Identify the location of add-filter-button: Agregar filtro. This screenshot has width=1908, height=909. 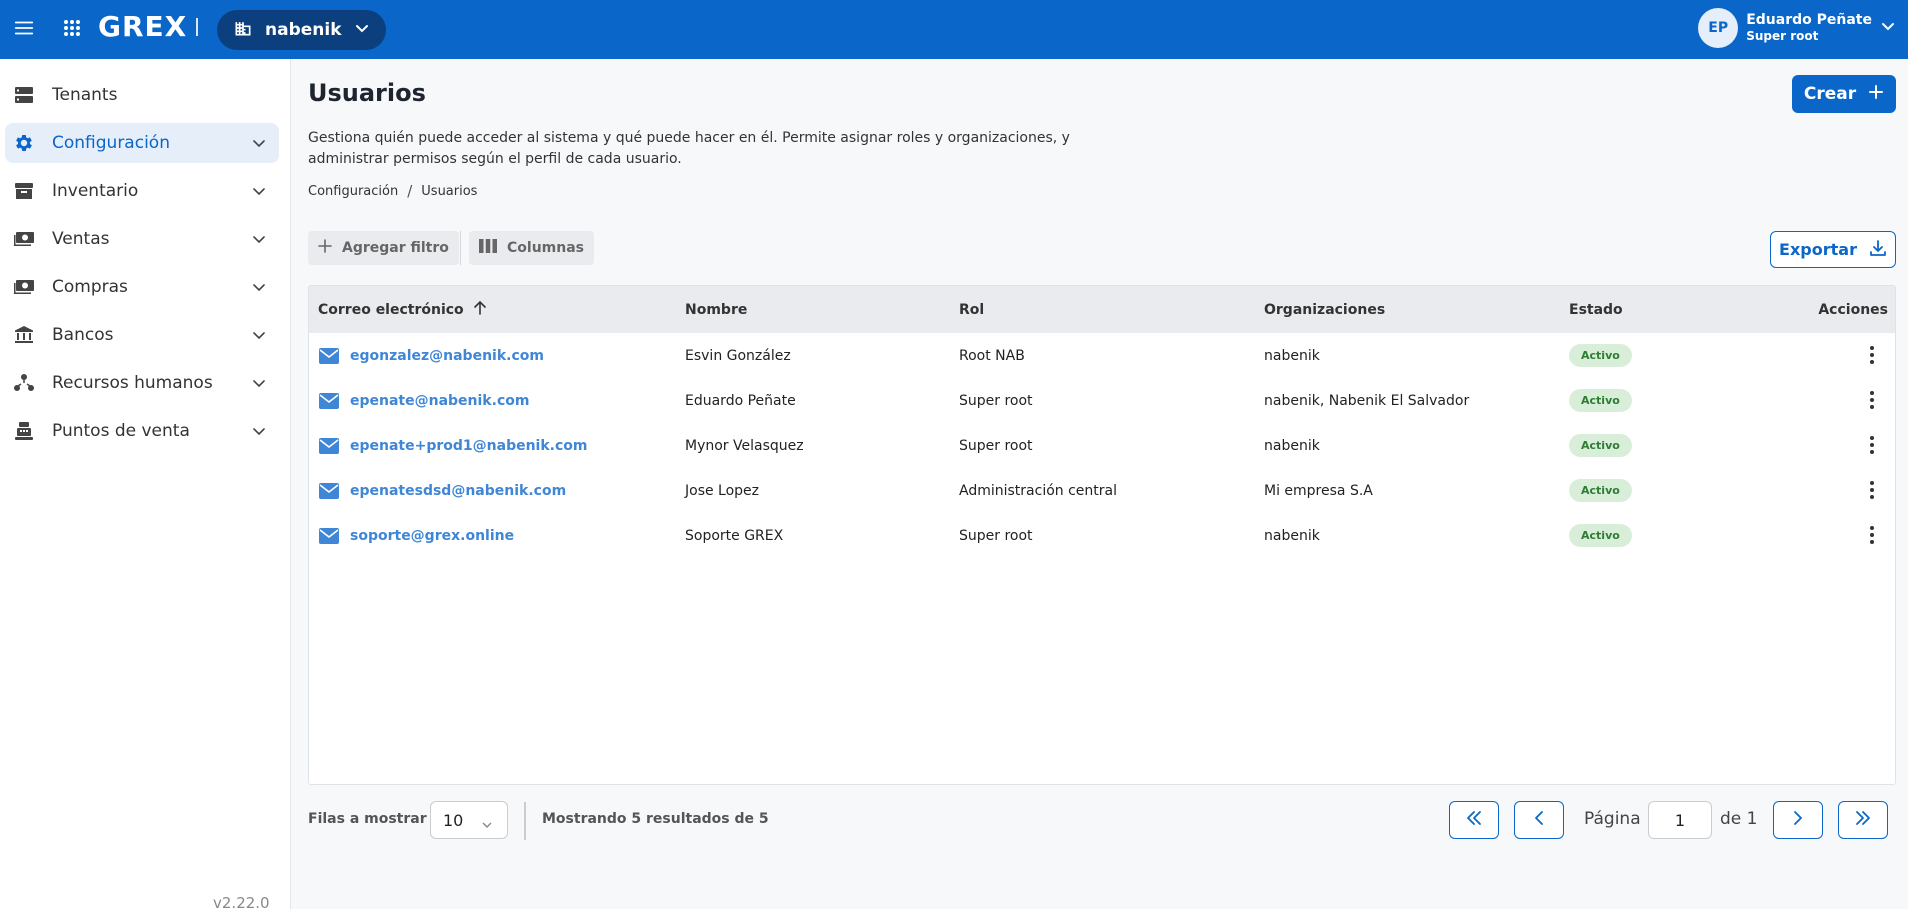
(383, 248).